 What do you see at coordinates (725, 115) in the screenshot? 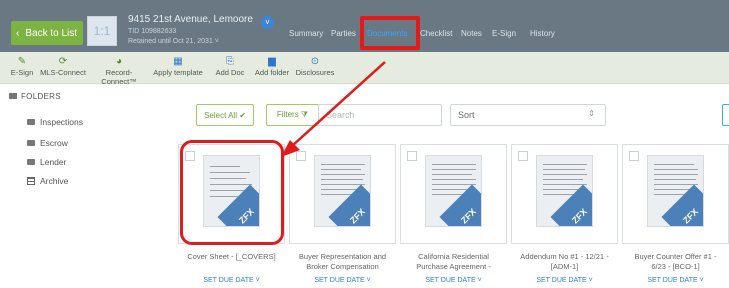
I see `view-toggle-button` at bounding box center [725, 115].